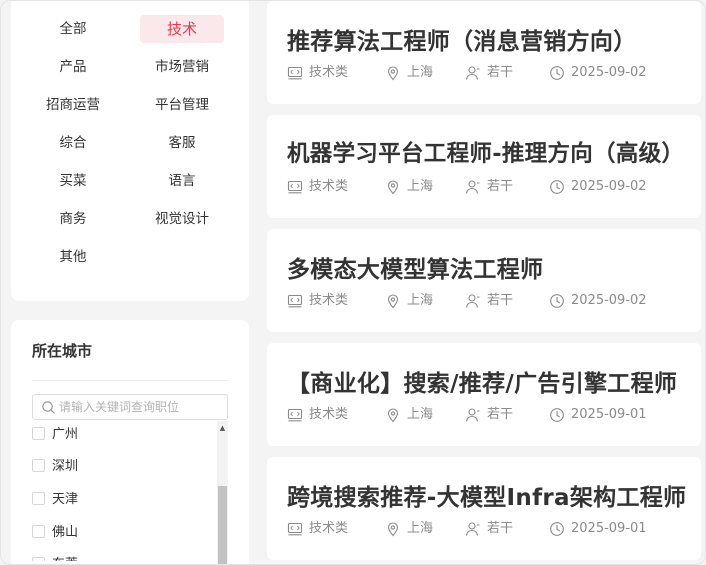 Image resolution: width=706 pixels, height=565 pixels. I want to click on category-tech: 技术, so click(182, 29).